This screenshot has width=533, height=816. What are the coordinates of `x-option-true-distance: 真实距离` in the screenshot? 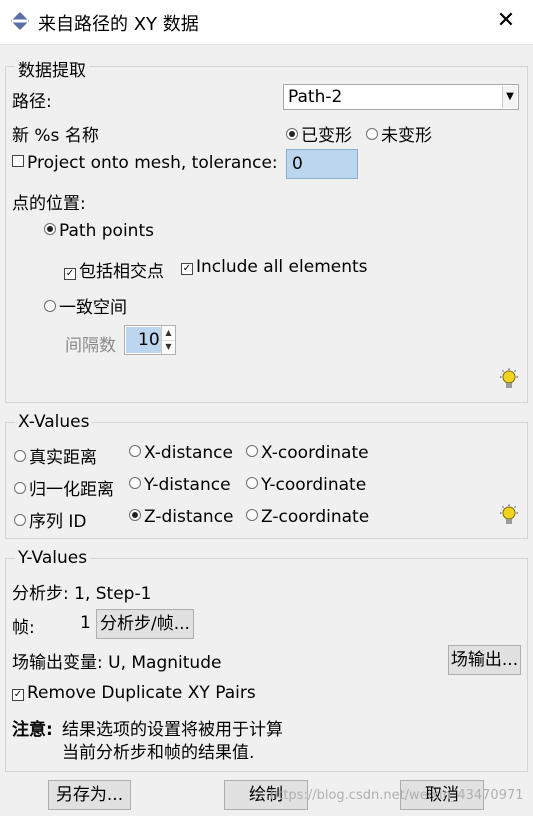 It's located at (55, 455).